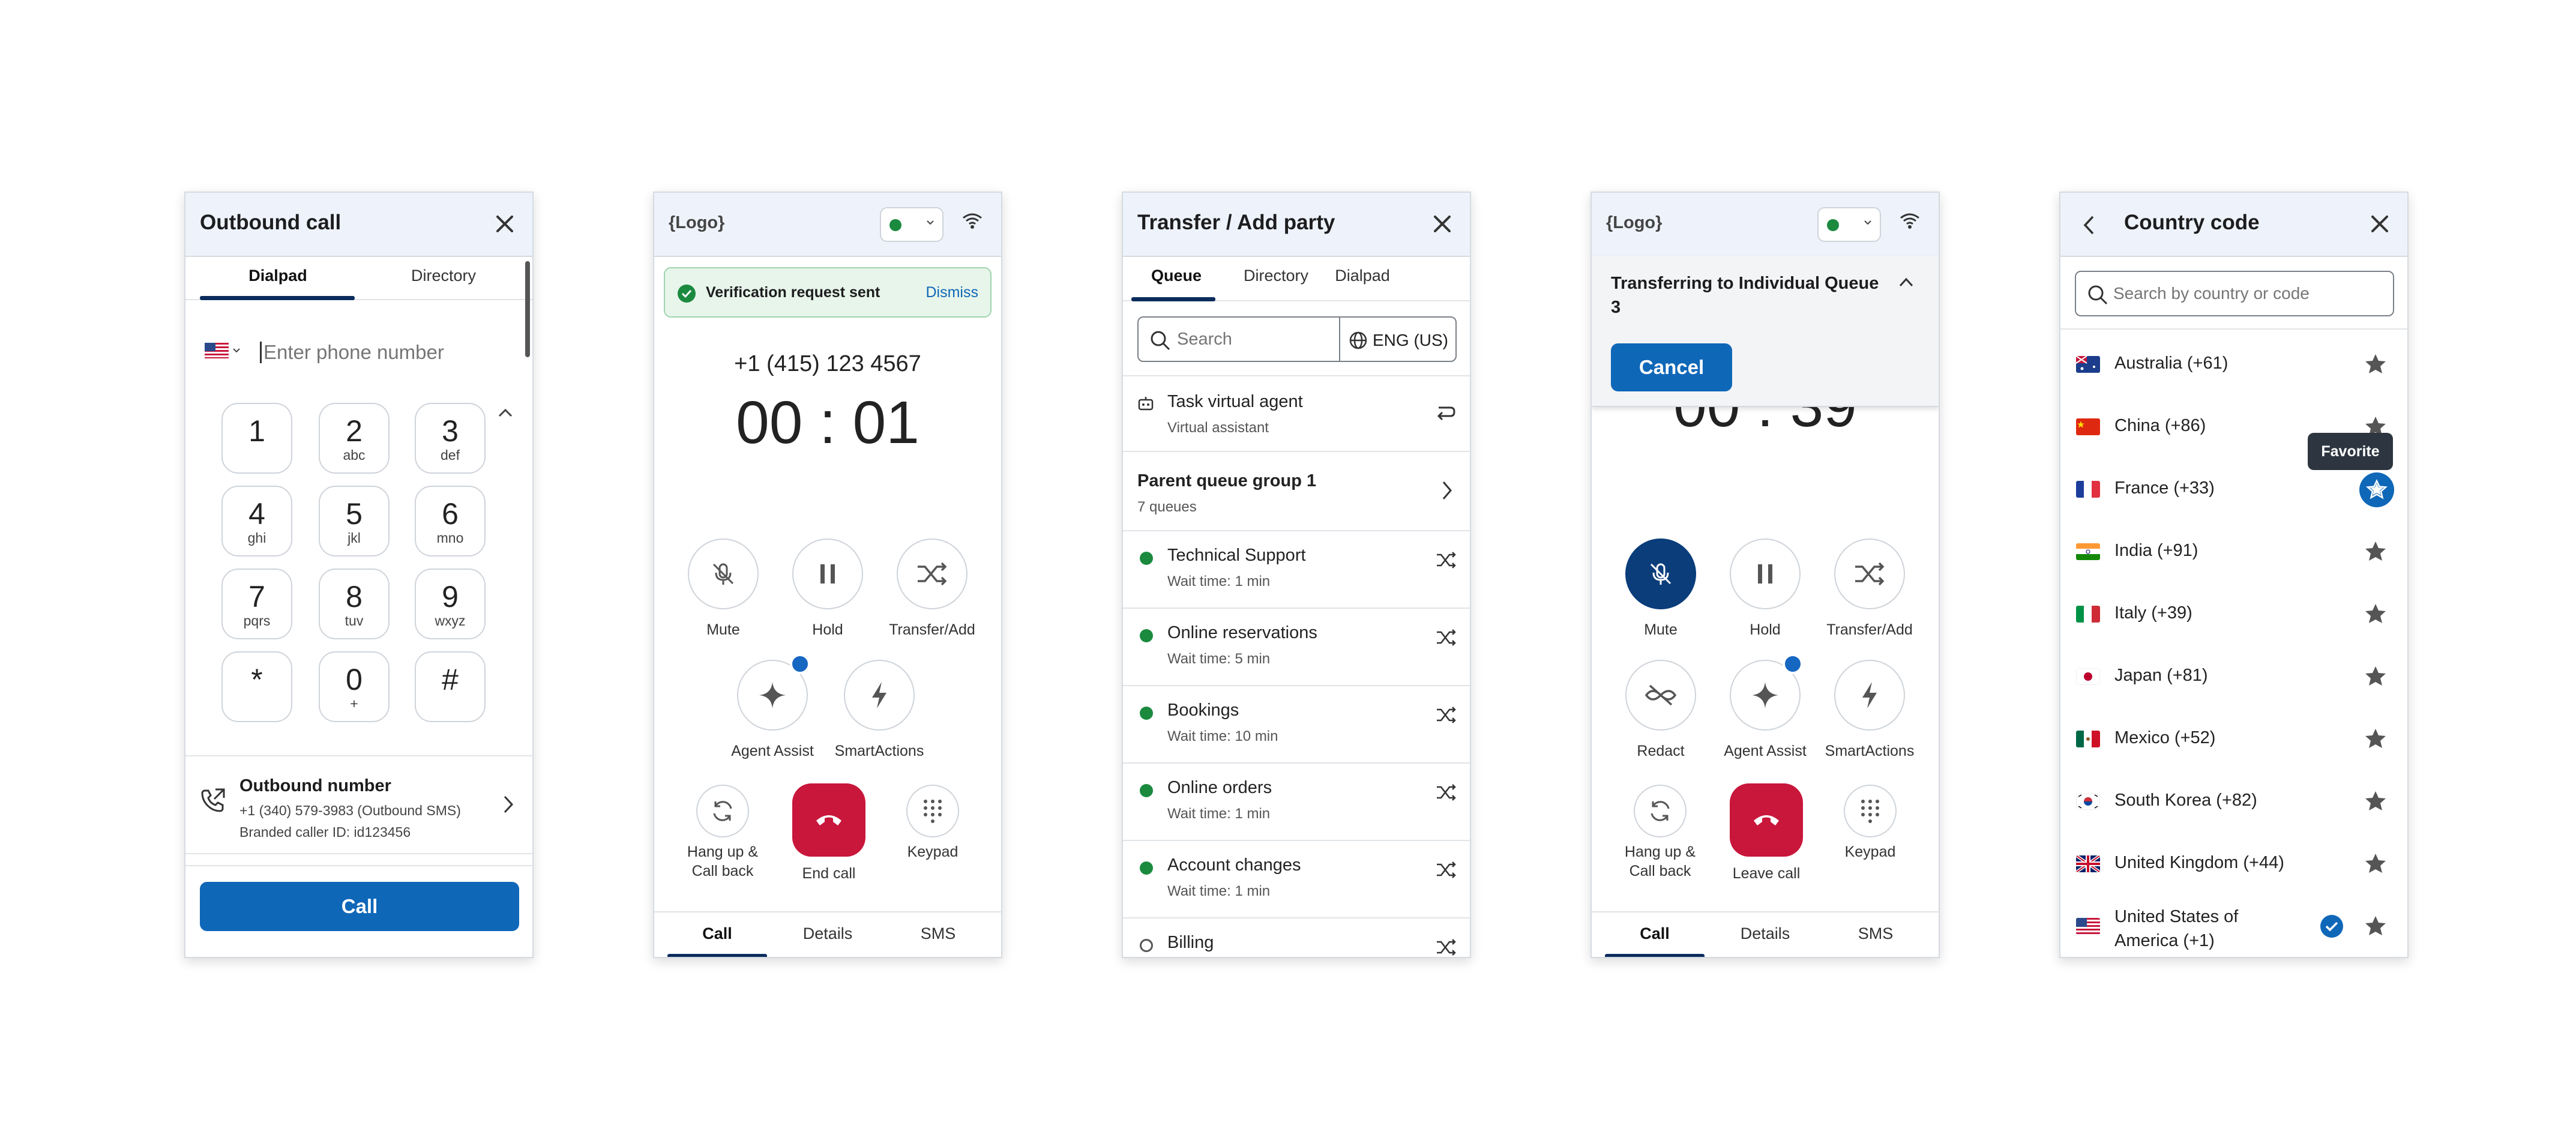 The image size is (2576, 1143). Describe the element at coordinates (354, 438) in the screenshot. I see `dialpad-key: 2 abc` at that location.